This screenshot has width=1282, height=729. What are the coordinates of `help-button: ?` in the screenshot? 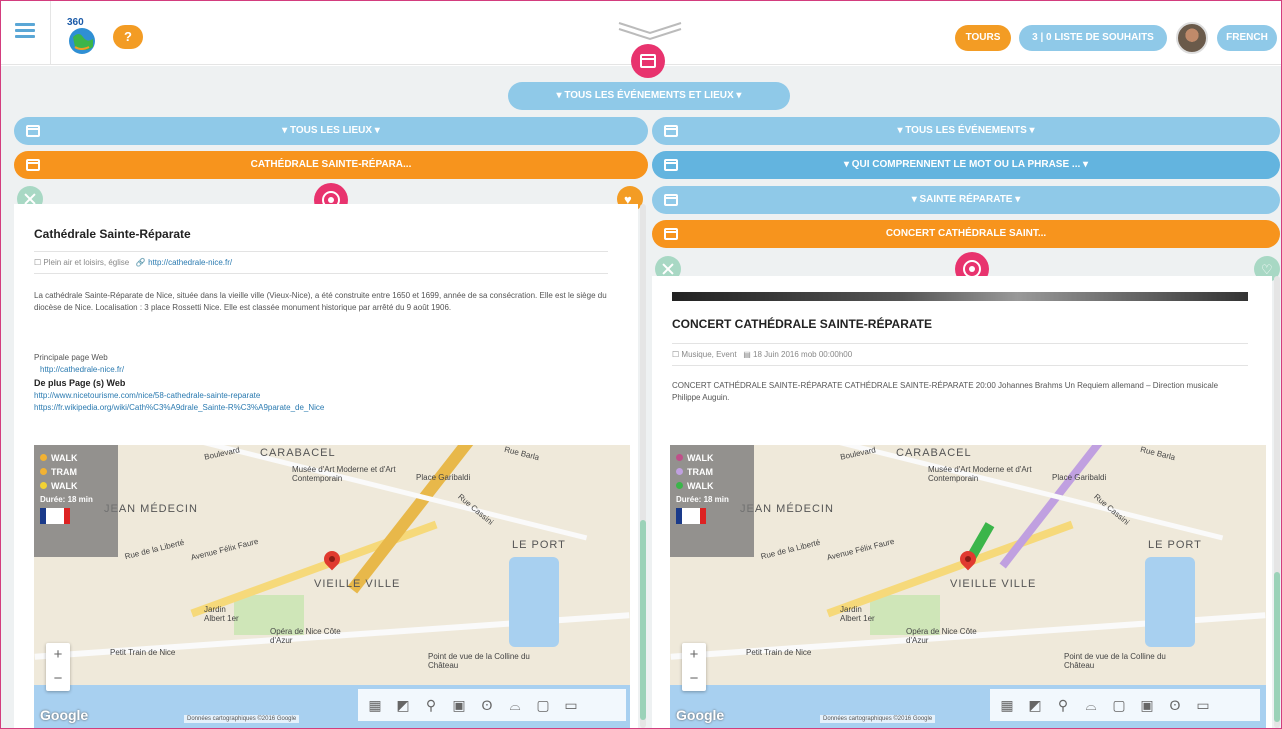 It's located at (128, 37).